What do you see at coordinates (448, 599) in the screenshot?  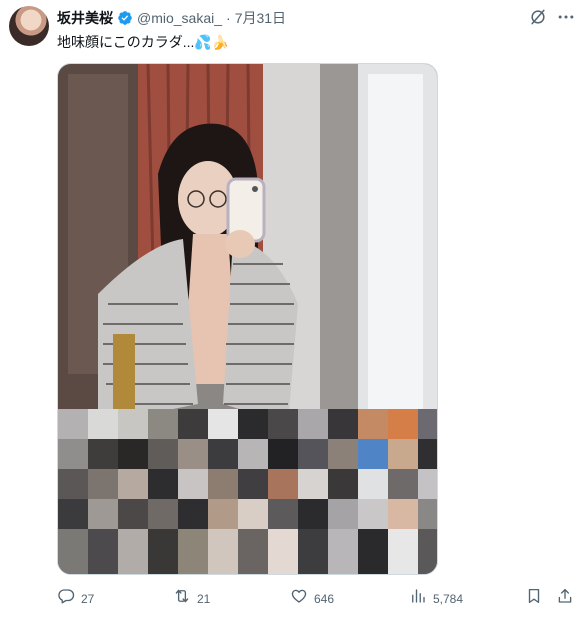 I see `views-count: 5,784` at bounding box center [448, 599].